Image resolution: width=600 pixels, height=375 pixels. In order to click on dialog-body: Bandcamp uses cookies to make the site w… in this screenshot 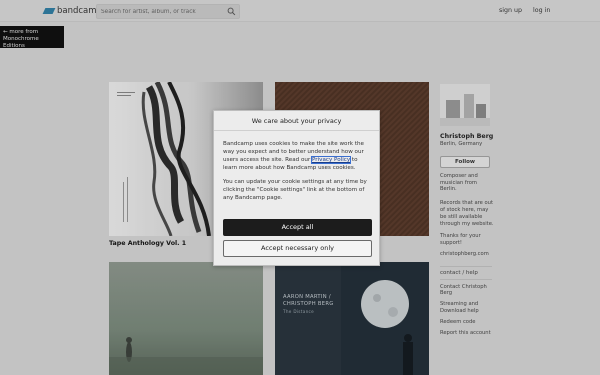, I will do `click(296, 166)`.